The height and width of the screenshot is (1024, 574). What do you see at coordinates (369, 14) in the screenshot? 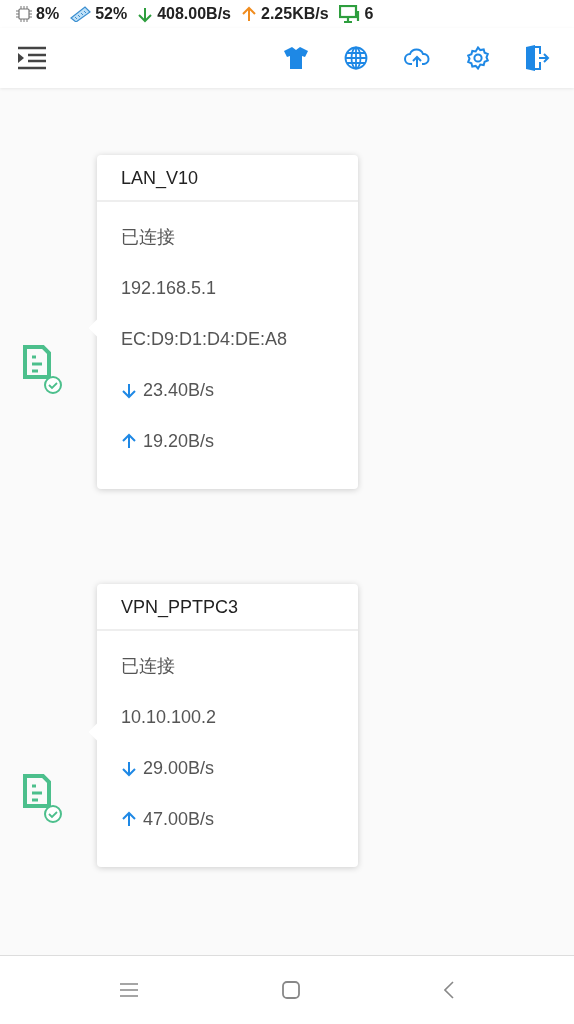
I see `status-text: 6` at bounding box center [369, 14].